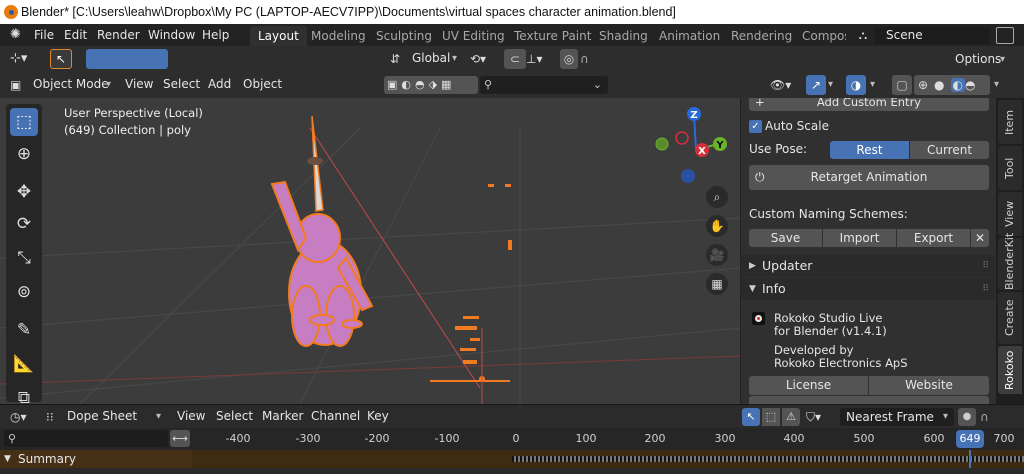 The width and height of the screenshot is (1024, 474). Describe the element at coordinates (623, 36) in the screenshot. I see `tab-shading: Shading` at that location.